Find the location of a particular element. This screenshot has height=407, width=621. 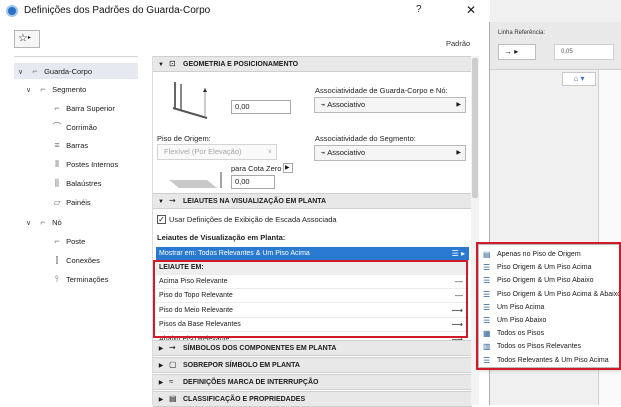

tree-item-label: Painéis is located at coordinates (77, 202).